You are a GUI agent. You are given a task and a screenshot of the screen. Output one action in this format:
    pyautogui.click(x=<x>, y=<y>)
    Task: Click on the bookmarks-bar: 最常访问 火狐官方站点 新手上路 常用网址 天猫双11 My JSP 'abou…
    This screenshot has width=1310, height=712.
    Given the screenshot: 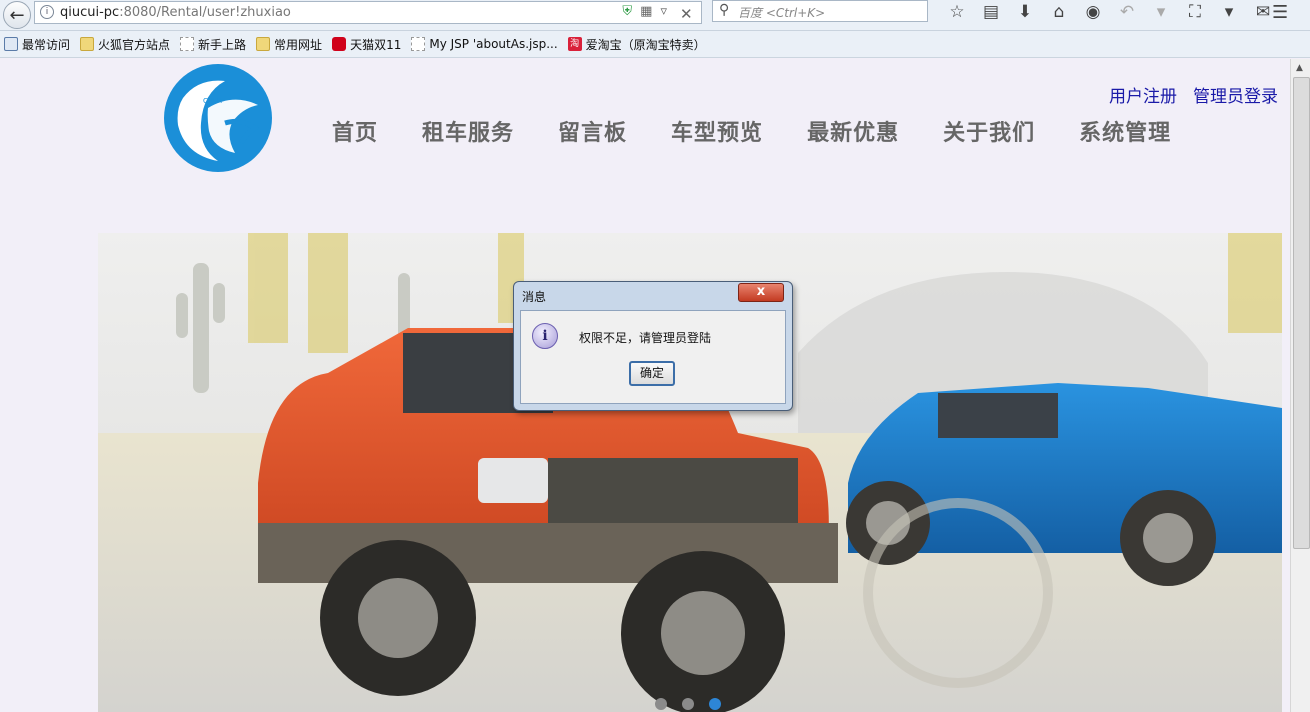 What is the action you would take?
    pyautogui.click(x=655, y=44)
    